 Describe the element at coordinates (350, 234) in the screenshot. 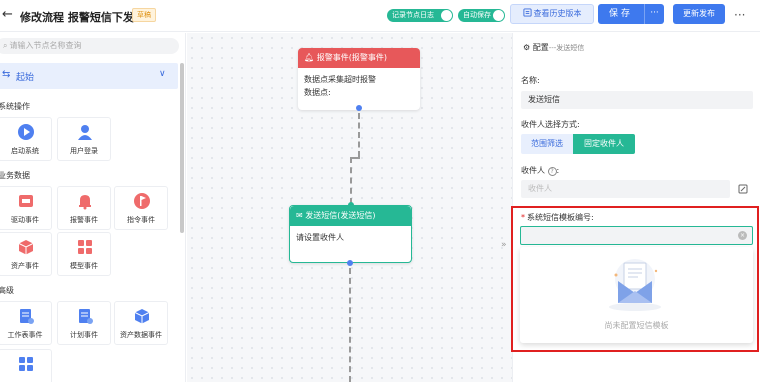

I see `send-sms-node: ✉ 发送短信(发送短信) 请设置收件人` at that location.